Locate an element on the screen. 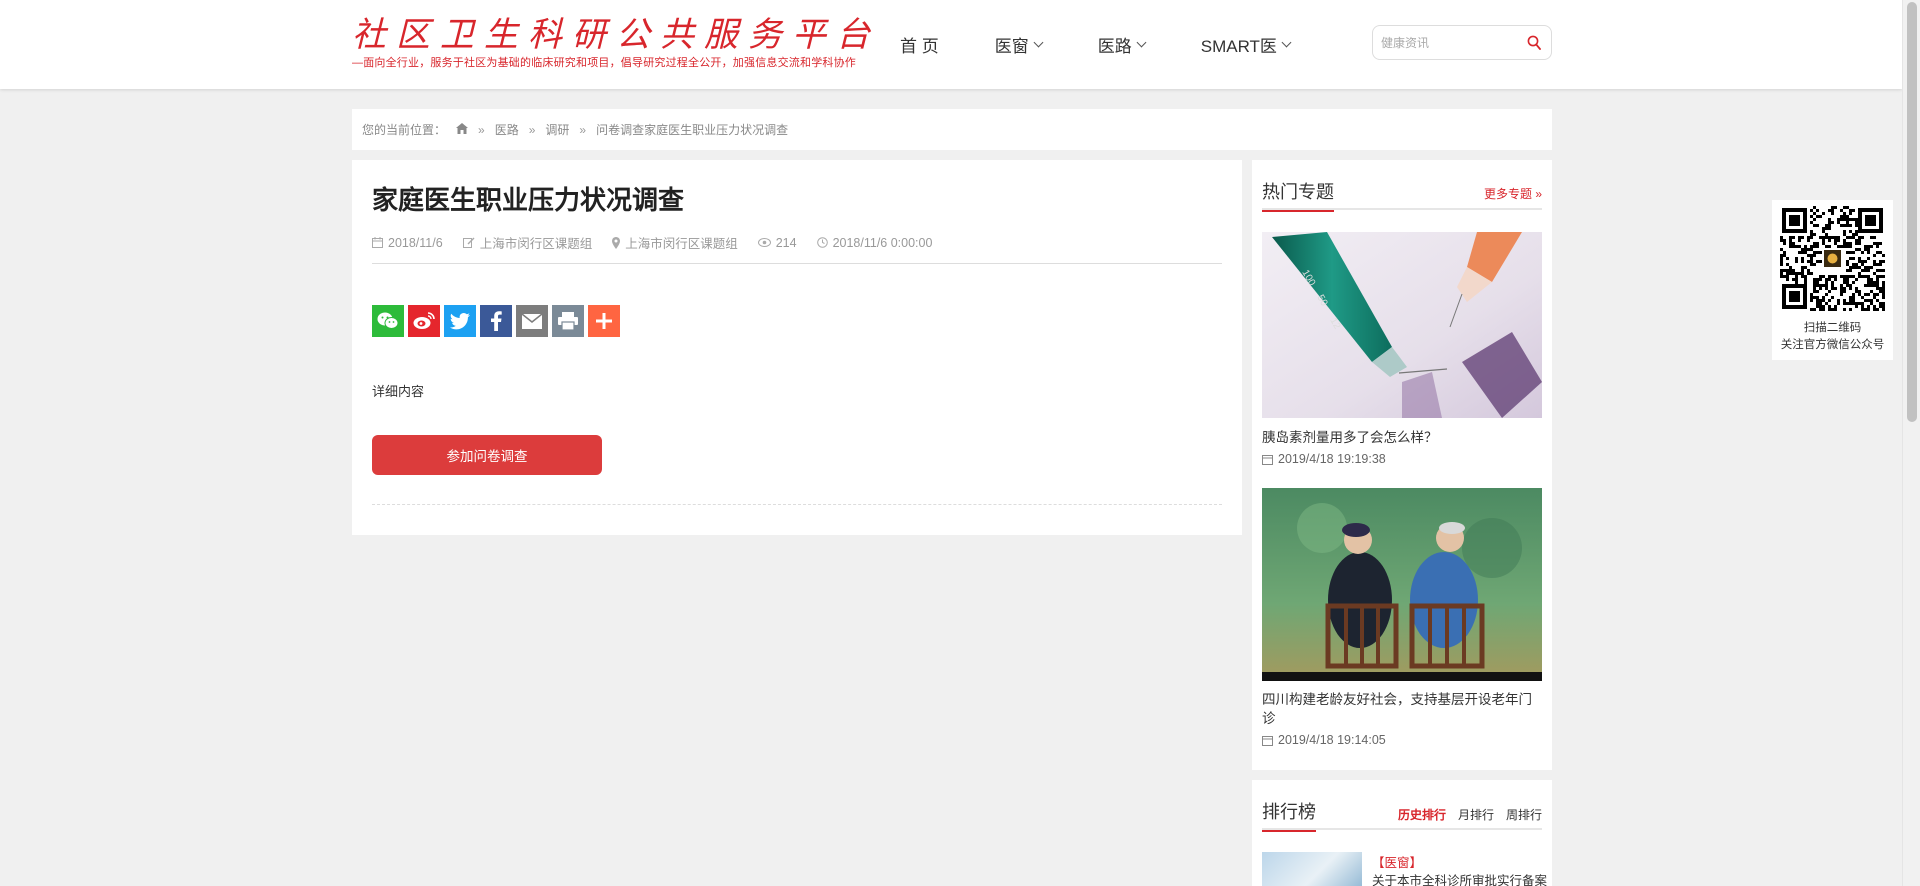 The image size is (1920, 886). topic-date-insulin: 2019/4/18 19:19:38 is located at coordinates (1324, 459).